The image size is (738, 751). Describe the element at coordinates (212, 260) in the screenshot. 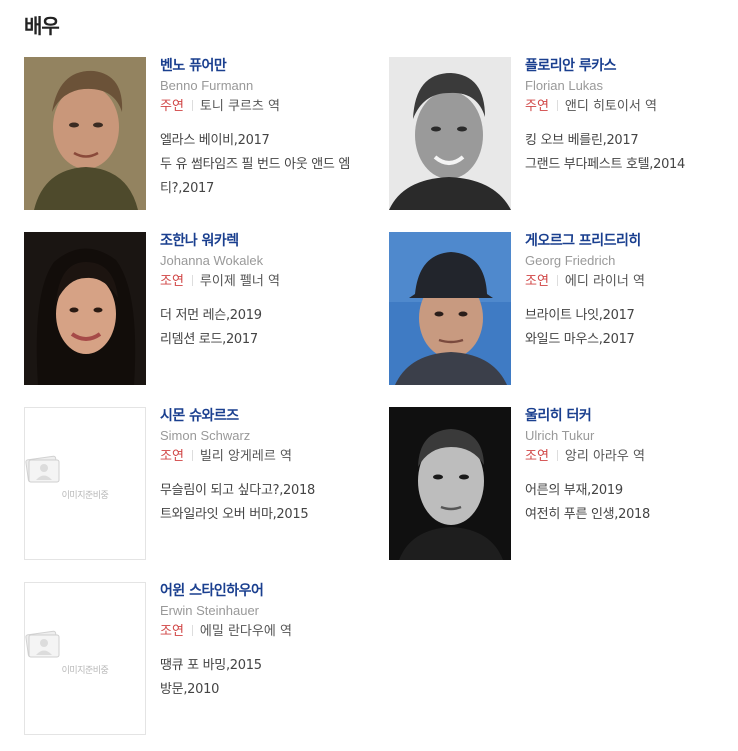

I see `actor-english-name: Johanna Wokalek` at that location.